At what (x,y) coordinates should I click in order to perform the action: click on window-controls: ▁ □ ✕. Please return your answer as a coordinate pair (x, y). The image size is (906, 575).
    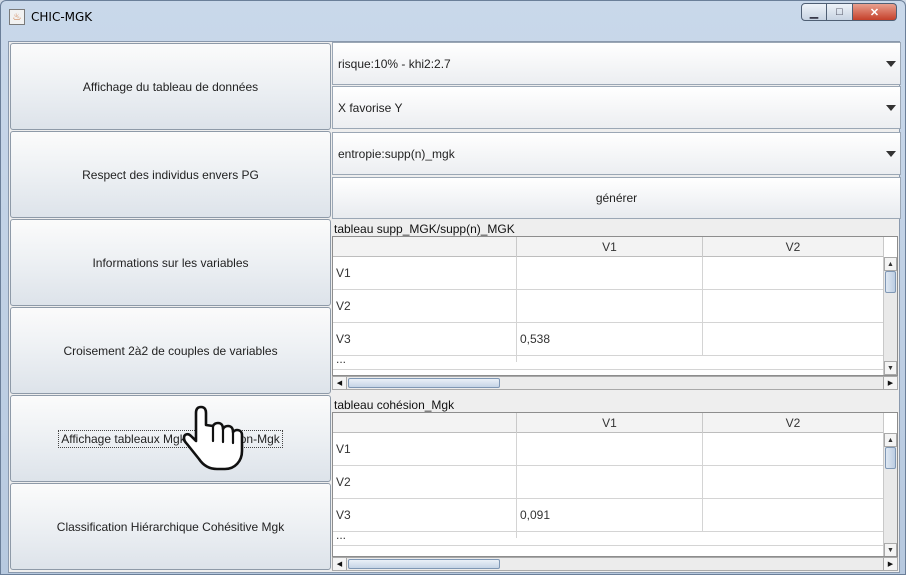
    Looking at the image, I should click on (849, 12).